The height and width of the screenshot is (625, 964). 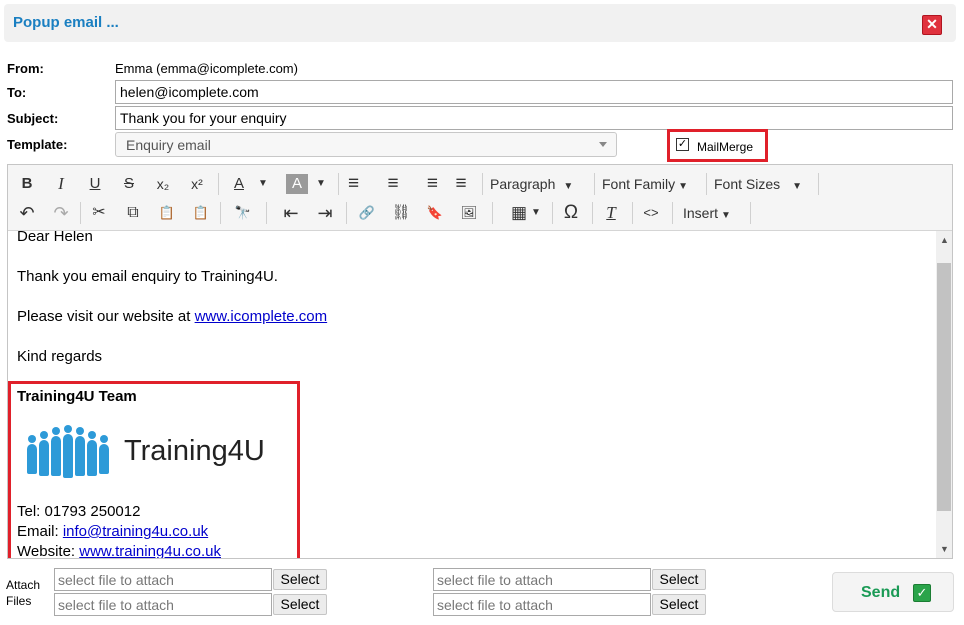 What do you see at coordinates (135, 531) in the screenshot?
I see `email-link: info@training4u.co.uk` at bounding box center [135, 531].